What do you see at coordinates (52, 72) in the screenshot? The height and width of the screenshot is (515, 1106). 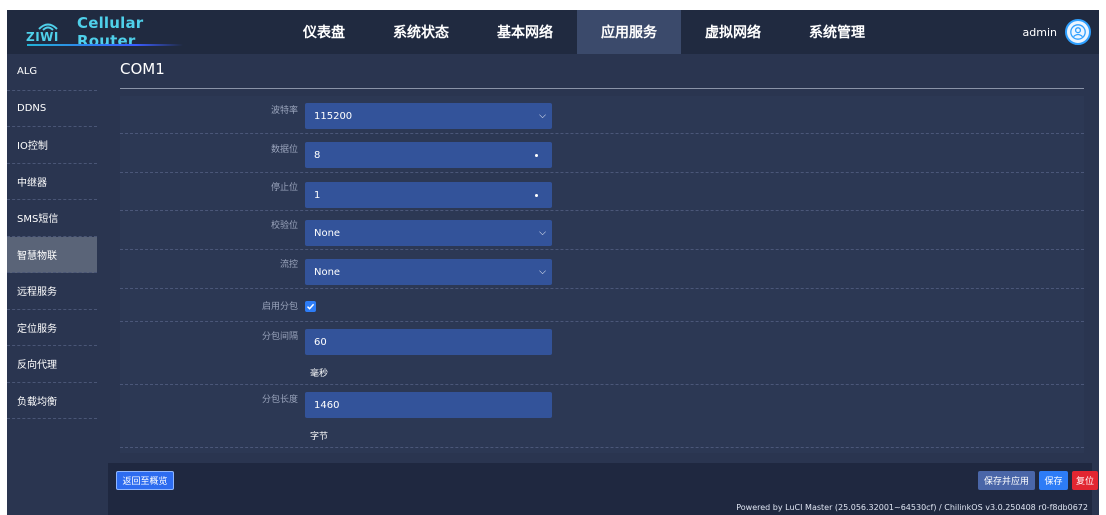 I see `sidebar-item-alg: ALG` at bounding box center [52, 72].